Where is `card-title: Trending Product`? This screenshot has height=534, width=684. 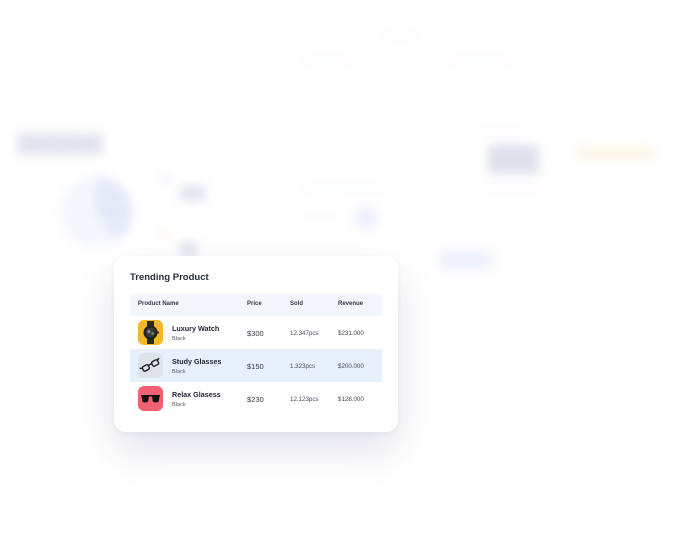 card-title: Trending Product is located at coordinates (169, 277).